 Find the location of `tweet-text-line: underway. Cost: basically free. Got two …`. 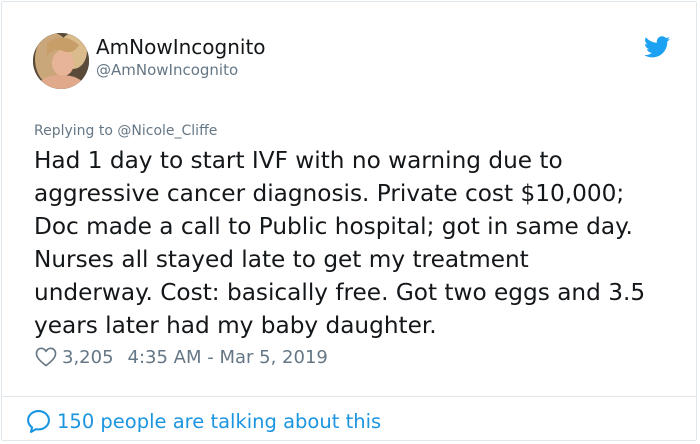

tweet-text-line: underway. Cost: basically free. Got two … is located at coordinates (340, 292).